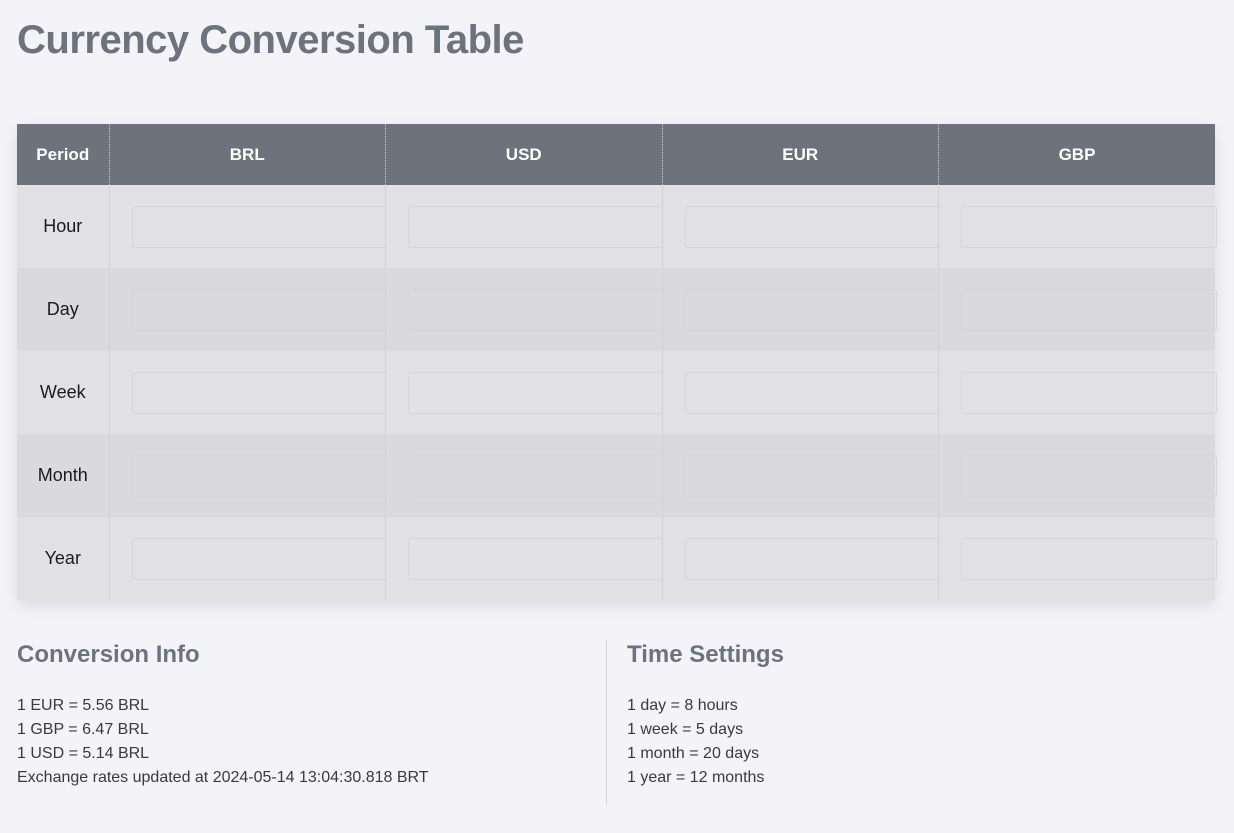 This screenshot has height=833, width=1234. What do you see at coordinates (705, 654) in the screenshot?
I see `time-settings-title: Time Settings` at bounding box center [705, 654].